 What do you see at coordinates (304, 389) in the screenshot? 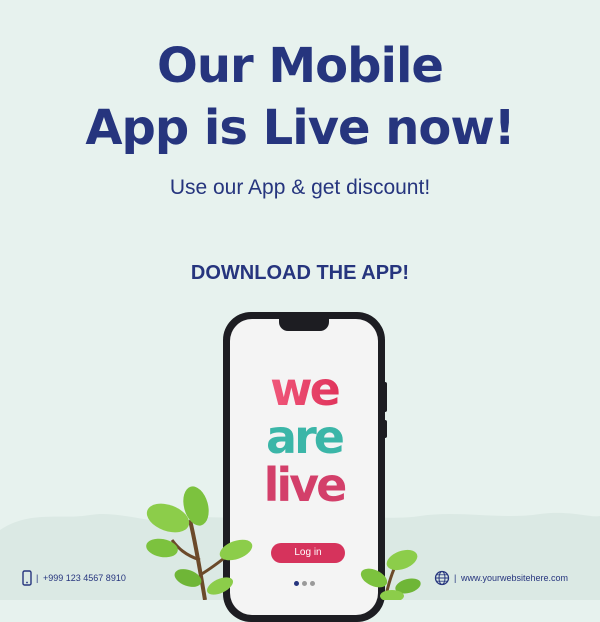
I see `logo-word-we: we` at bounding box center [304, 389].